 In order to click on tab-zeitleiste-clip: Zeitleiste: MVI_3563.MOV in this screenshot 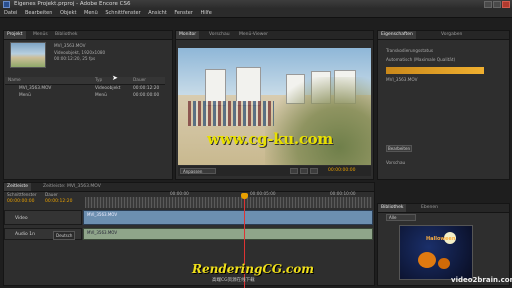, I will do `click(72, 187)`.